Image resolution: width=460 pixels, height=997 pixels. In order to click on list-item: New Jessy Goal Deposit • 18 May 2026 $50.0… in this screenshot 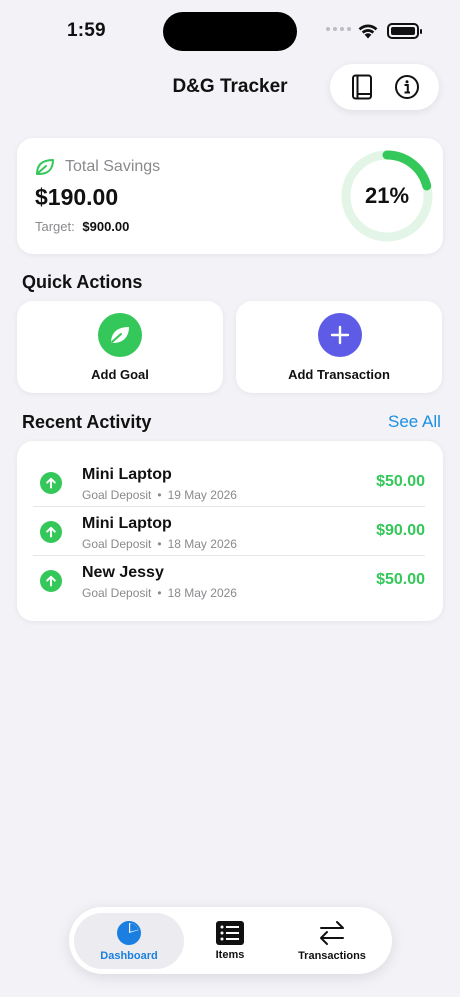, I will do `click(229, 580)`.